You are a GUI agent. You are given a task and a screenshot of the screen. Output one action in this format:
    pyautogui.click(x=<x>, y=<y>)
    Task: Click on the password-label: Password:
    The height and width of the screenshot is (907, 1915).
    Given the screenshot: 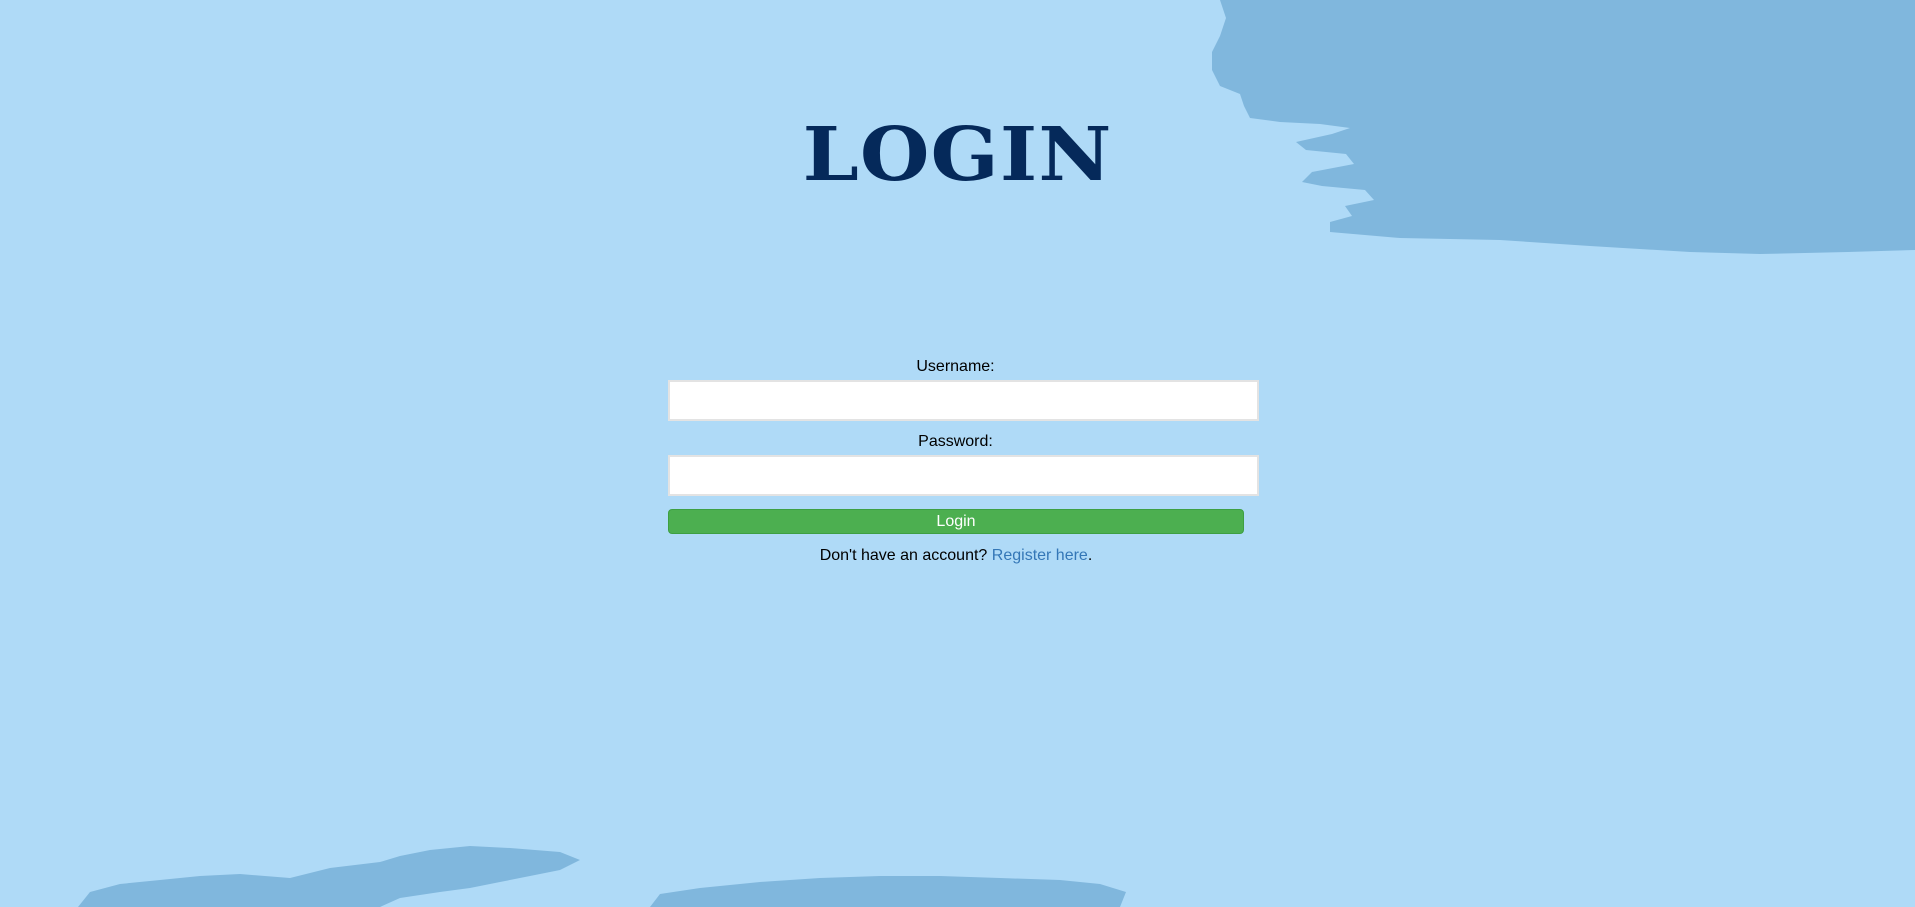 What is the action you would take?
    pyautogui.click(x=955, y=441)
    